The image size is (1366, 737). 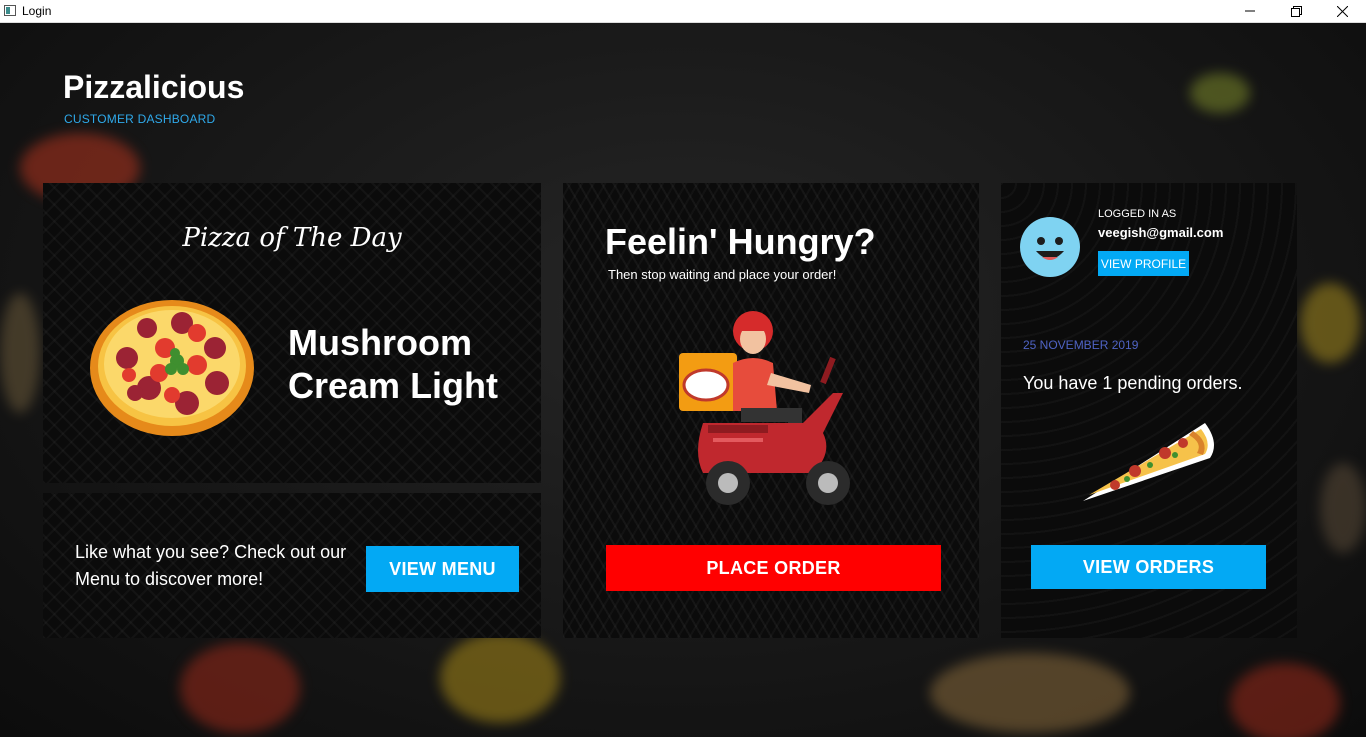 I want to click on minimize-button, so click(x=1250, y=11).